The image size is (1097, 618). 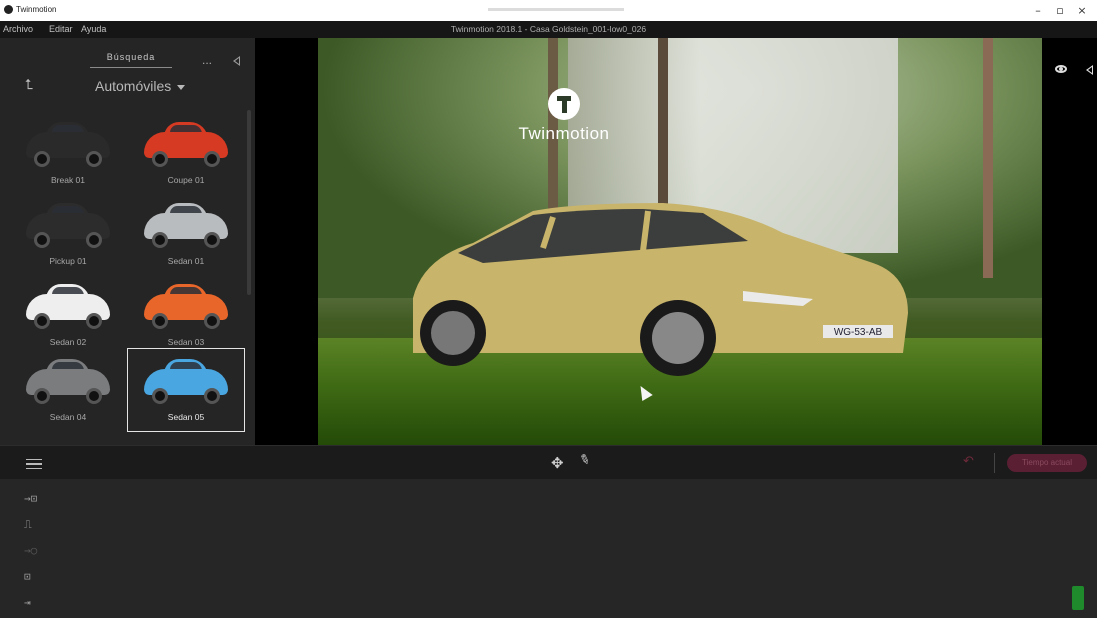 I want to click on performance-indicator-icon, so click(x=1078, y=598).